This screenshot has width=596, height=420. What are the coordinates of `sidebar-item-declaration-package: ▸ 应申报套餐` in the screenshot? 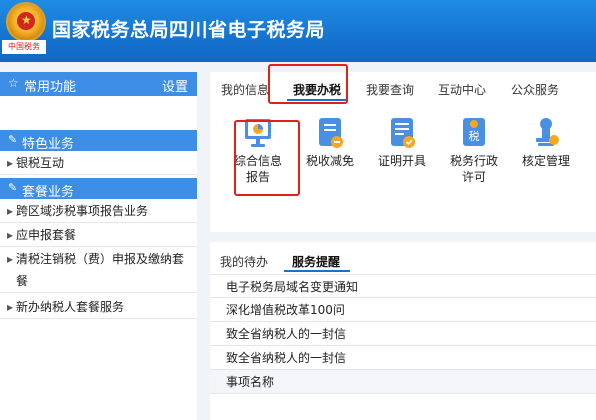 It's located at (98, 235).